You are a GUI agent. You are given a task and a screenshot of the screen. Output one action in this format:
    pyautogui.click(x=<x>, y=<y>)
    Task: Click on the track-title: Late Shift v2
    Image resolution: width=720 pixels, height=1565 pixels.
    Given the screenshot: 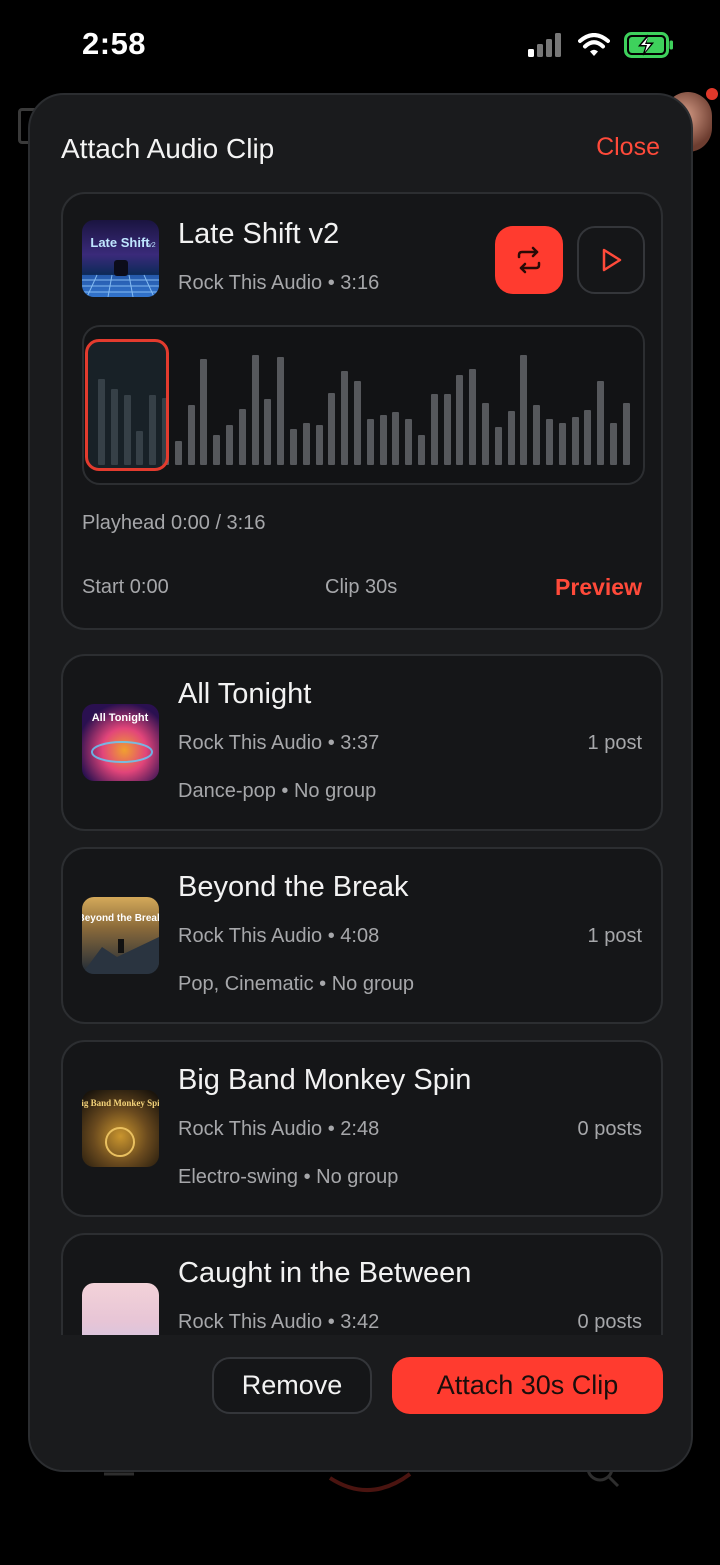 What is the action you would take?
    pyautogui.click(x=259, y=234)
    